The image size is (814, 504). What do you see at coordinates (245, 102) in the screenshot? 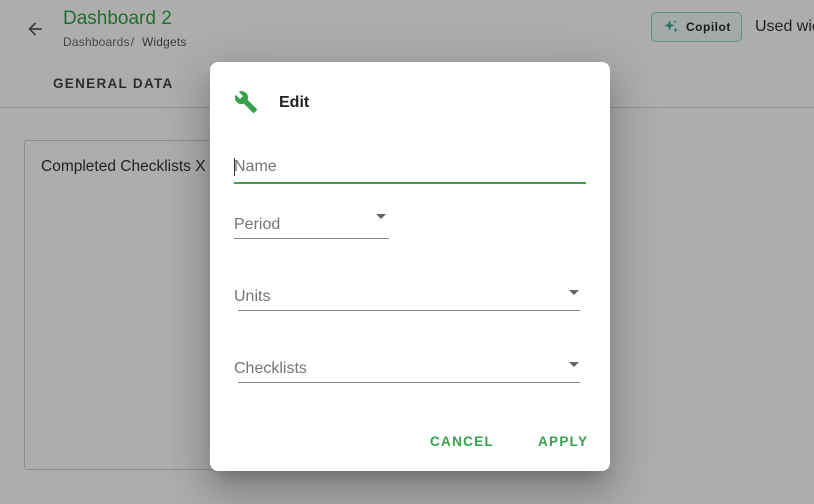
I see `wrench-icon` at bounding box center [245, 102].